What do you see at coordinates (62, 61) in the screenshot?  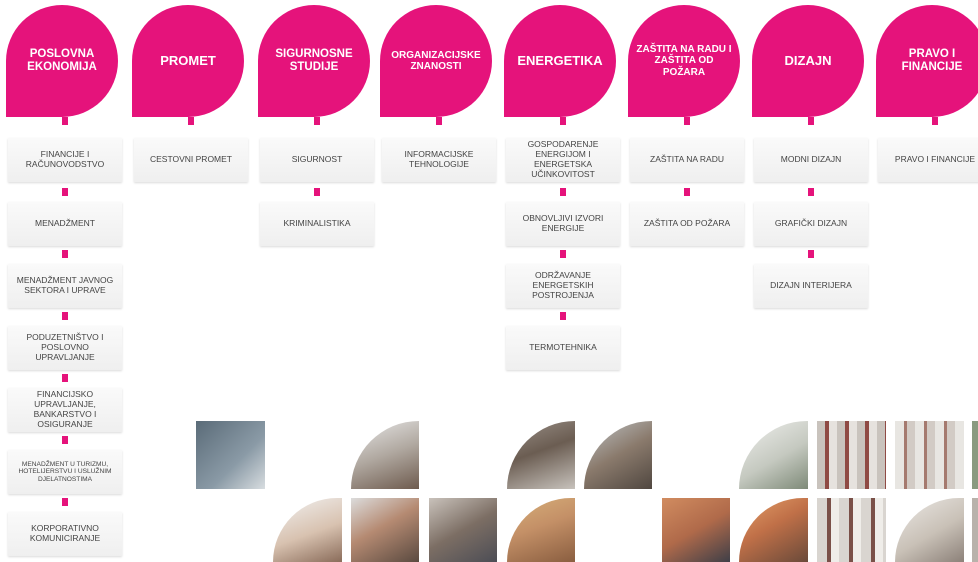 I see `program-button-poslovna-ekonomija: POSLOVNA EKONOMIJA` at bounding box center [62, 61].